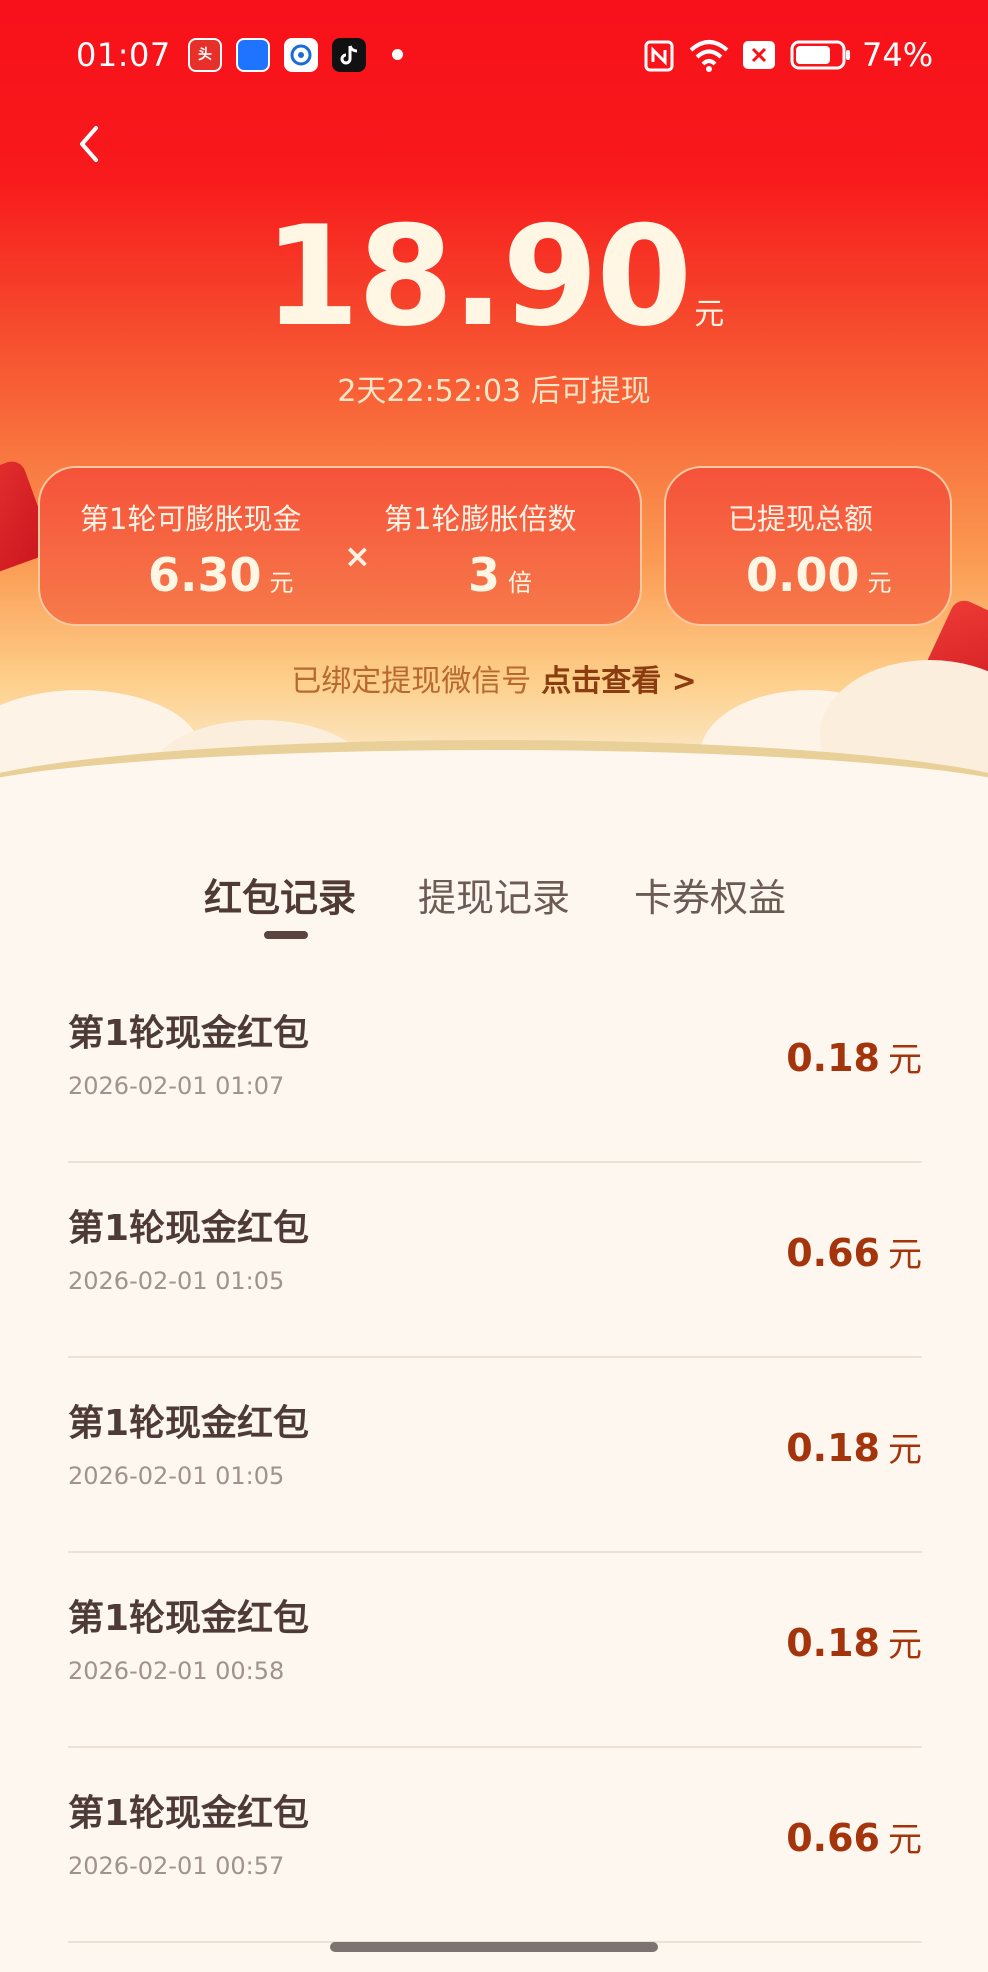  What do you see at coordinates (494, 56) in the screenshot?
I see `status-bar: 01:07 头 74%` at bounding box center [494, 56].